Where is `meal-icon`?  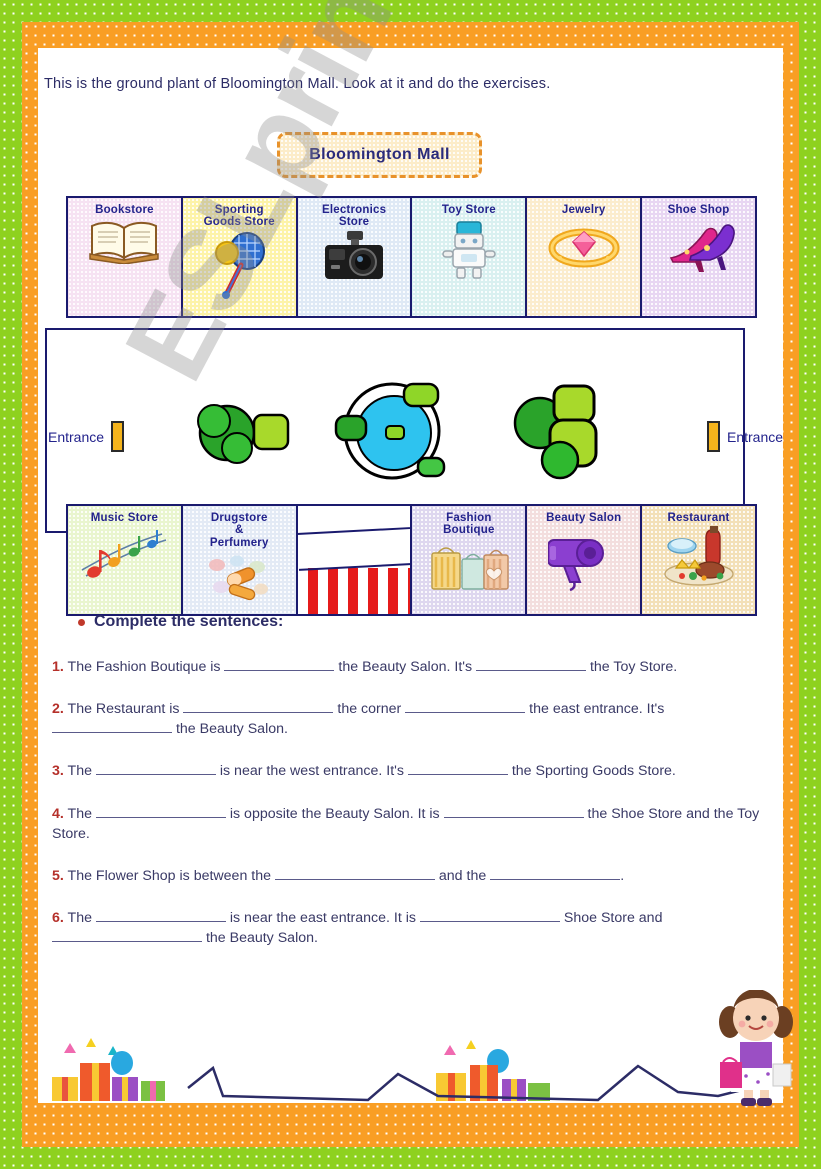 meal-icon is located at coordinates (699, 559).